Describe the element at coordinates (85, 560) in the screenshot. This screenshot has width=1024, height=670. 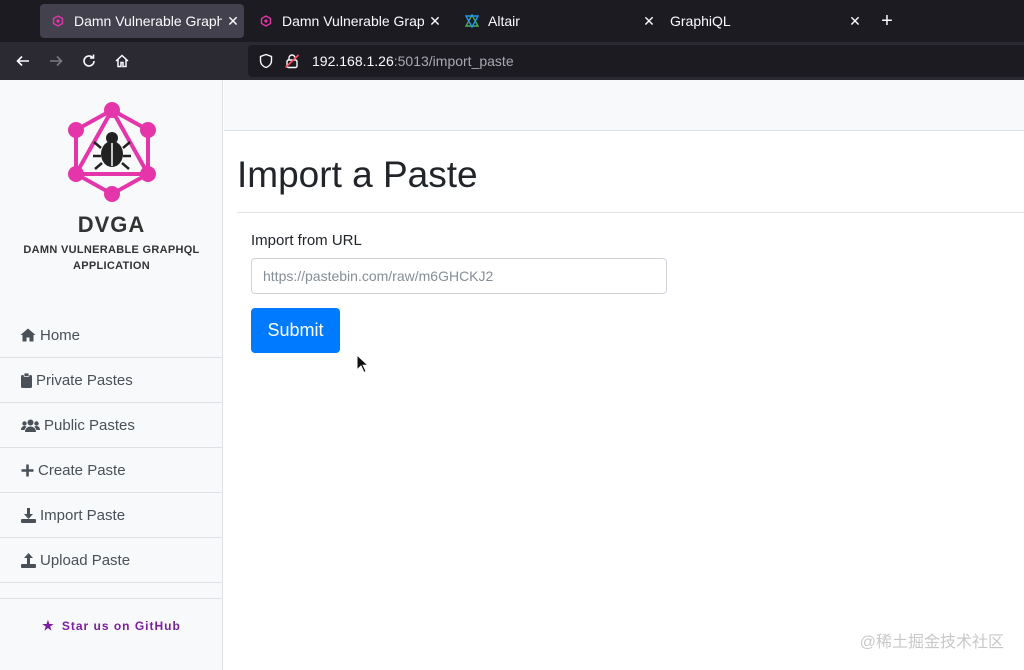
I see `sidebar-item-label: Upload Paste` at that location.